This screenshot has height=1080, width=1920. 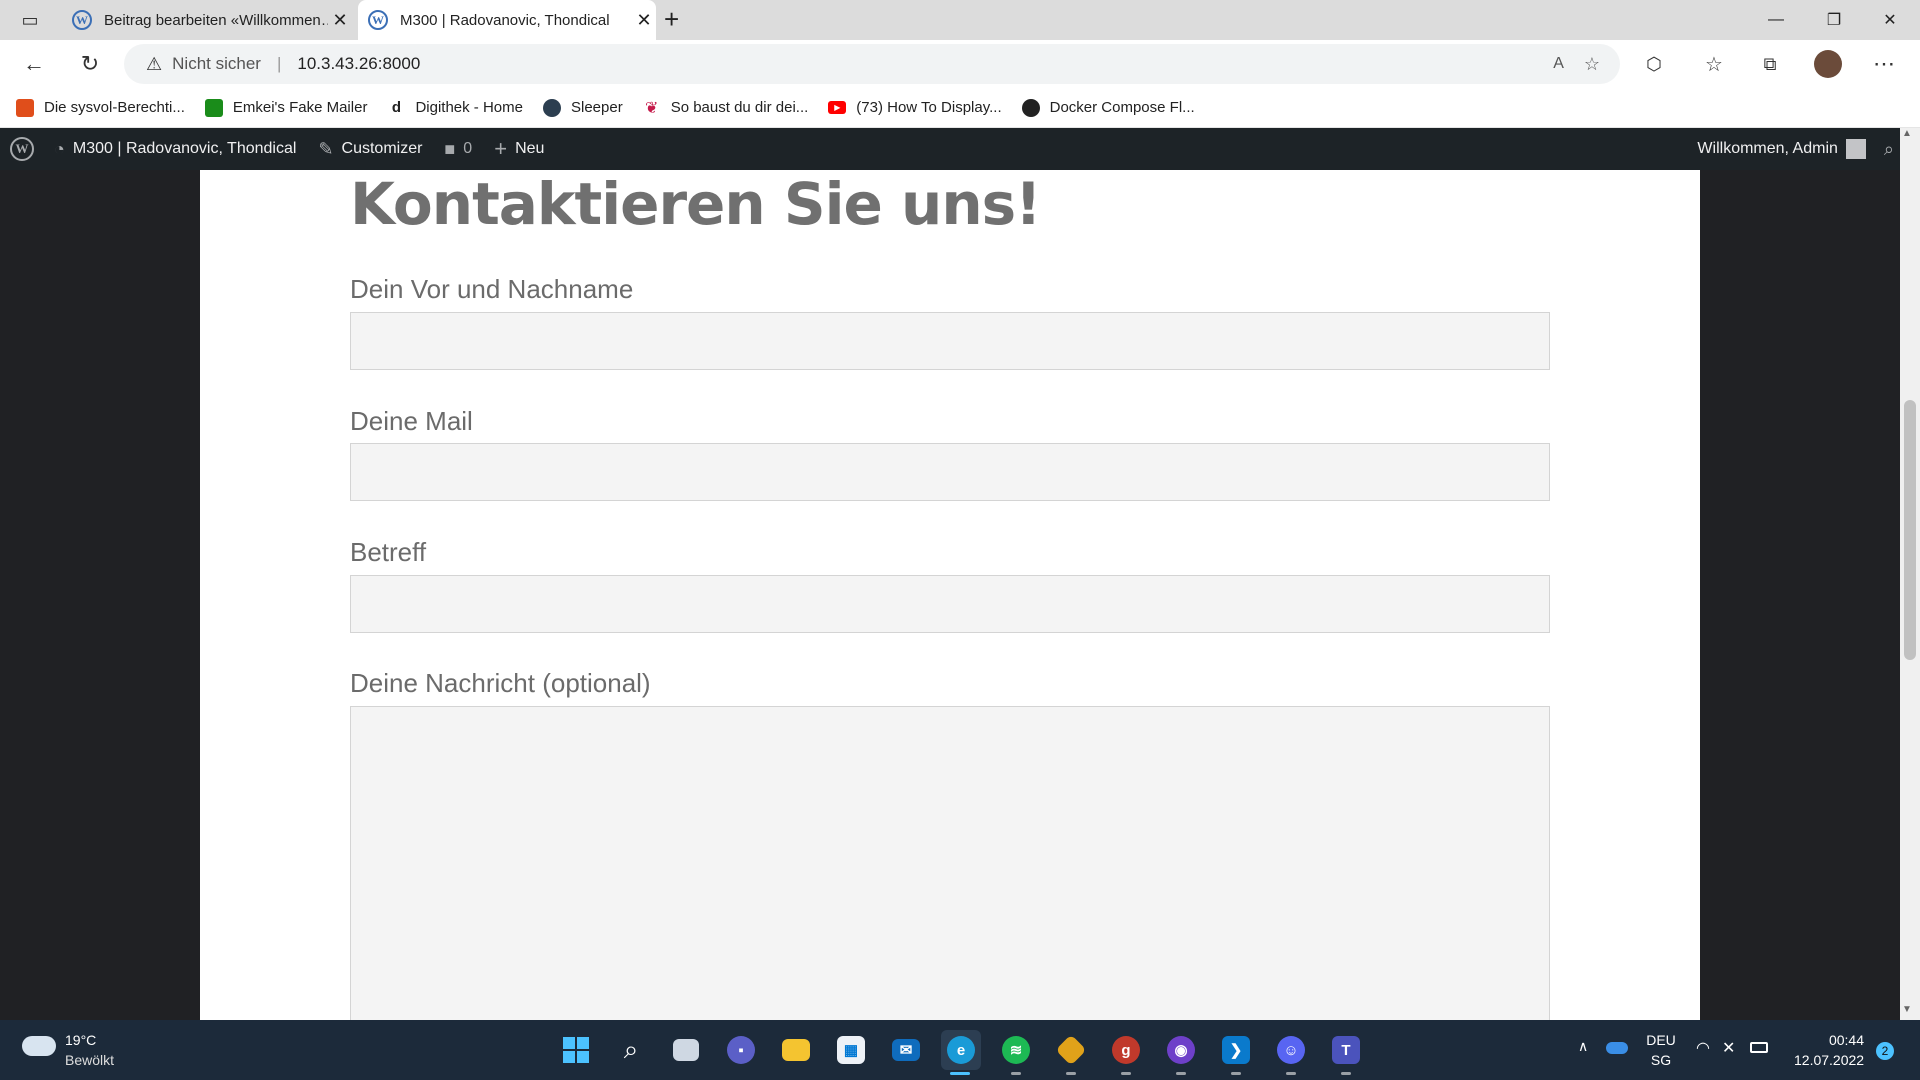 I want to click on mail-field, so click(x=950, y=472).